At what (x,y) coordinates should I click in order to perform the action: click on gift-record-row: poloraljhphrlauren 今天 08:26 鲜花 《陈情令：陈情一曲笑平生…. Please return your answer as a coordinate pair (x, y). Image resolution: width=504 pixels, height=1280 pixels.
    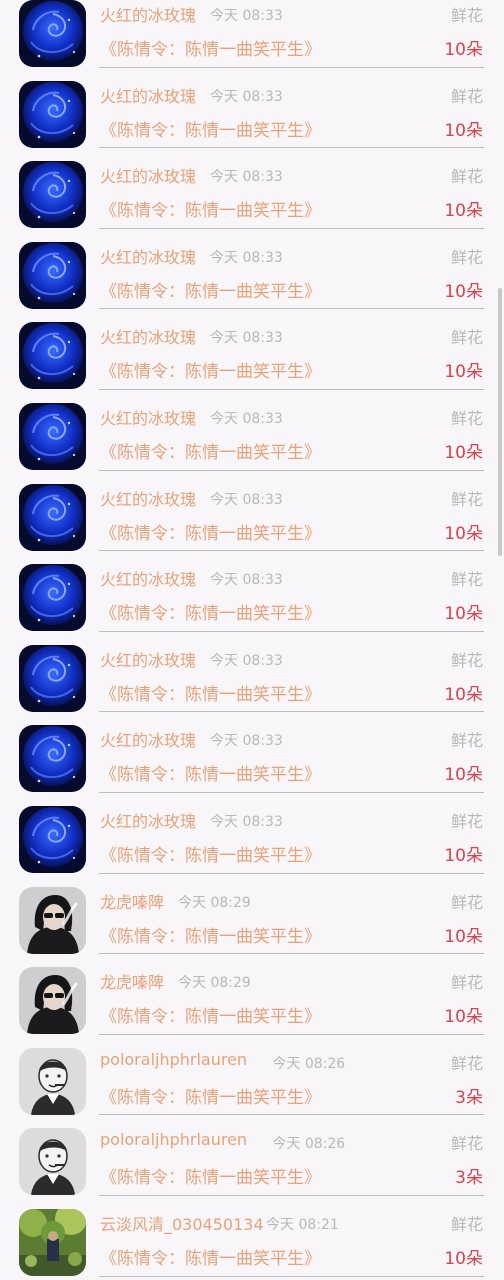
    Looking at the image, I should click on (252, 1155).